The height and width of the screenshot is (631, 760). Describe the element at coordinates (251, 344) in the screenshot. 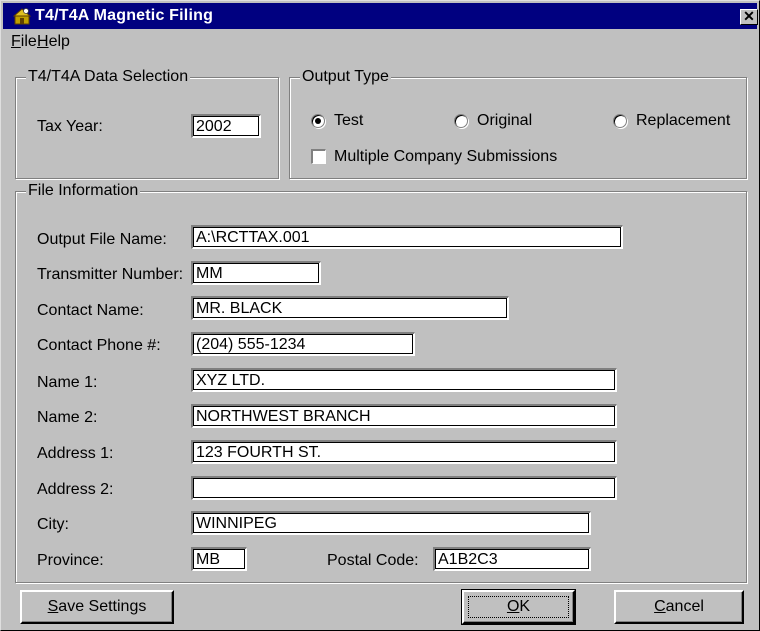

I see `contact-phone-value: (204) 555-1234` at that location.